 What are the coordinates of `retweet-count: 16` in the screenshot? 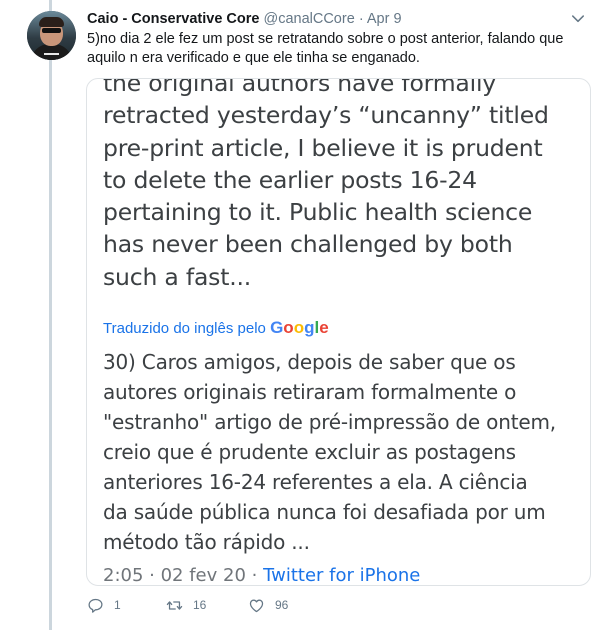 It's located at (200, 605).